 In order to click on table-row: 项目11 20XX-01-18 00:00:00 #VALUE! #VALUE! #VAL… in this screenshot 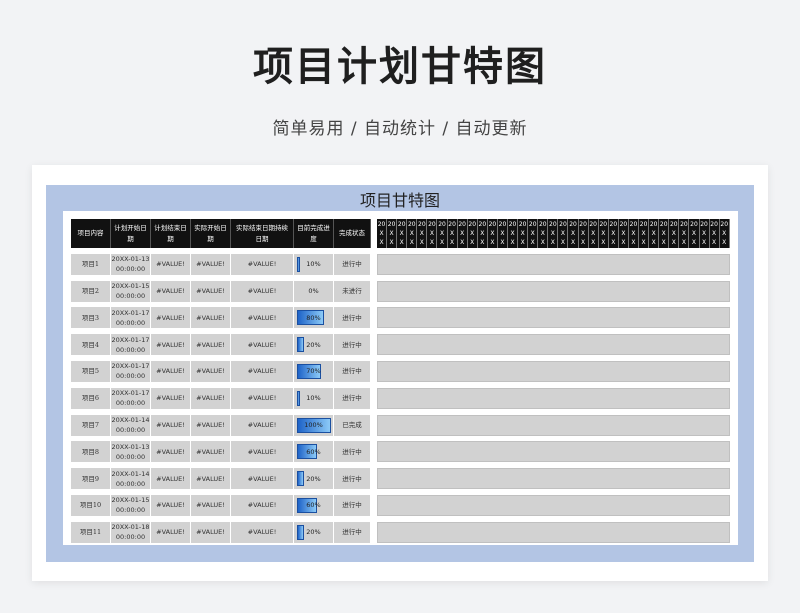, I will do `click(221, 532)`.